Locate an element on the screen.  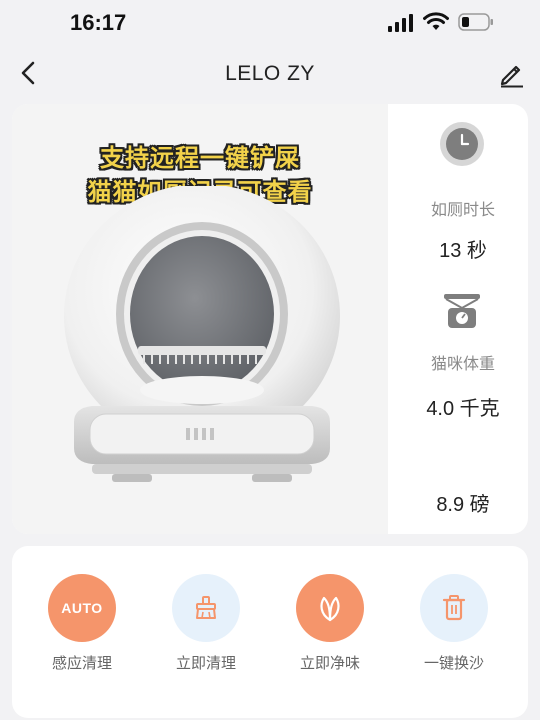
promo-line-1: 支持远程一键铲屎 is located at coordinates (200, 158).